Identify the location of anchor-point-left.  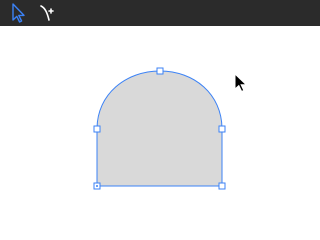
(97, 129).